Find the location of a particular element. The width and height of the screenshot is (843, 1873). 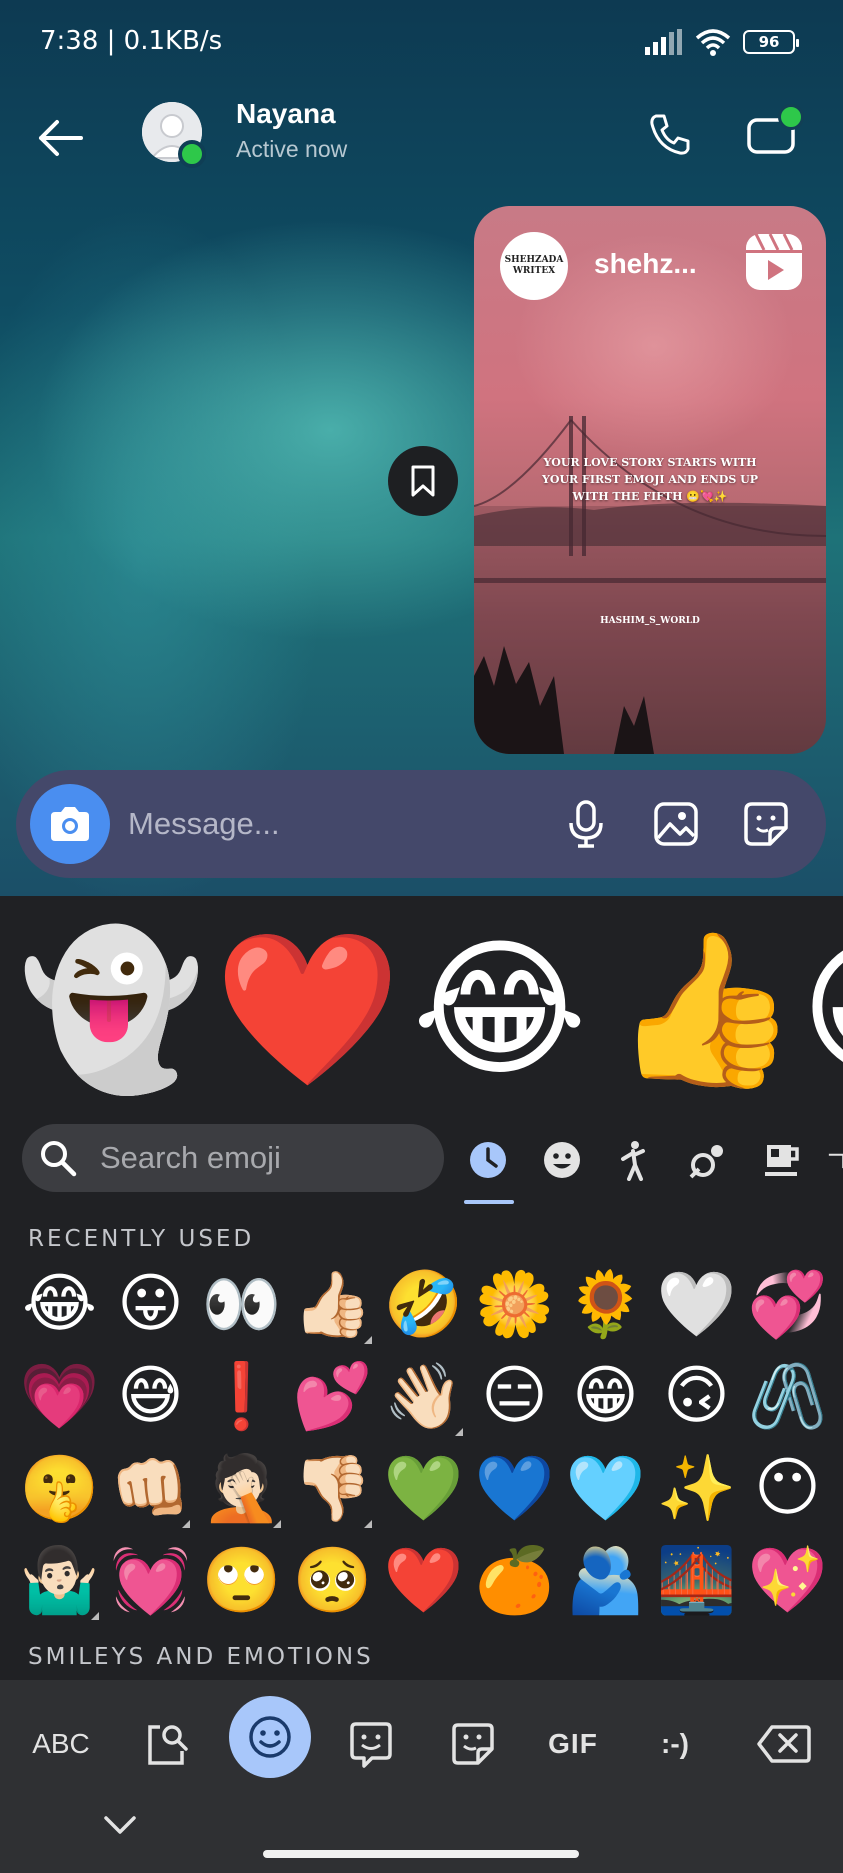

gif-label: GIF is located at coordinates (573, 1743).